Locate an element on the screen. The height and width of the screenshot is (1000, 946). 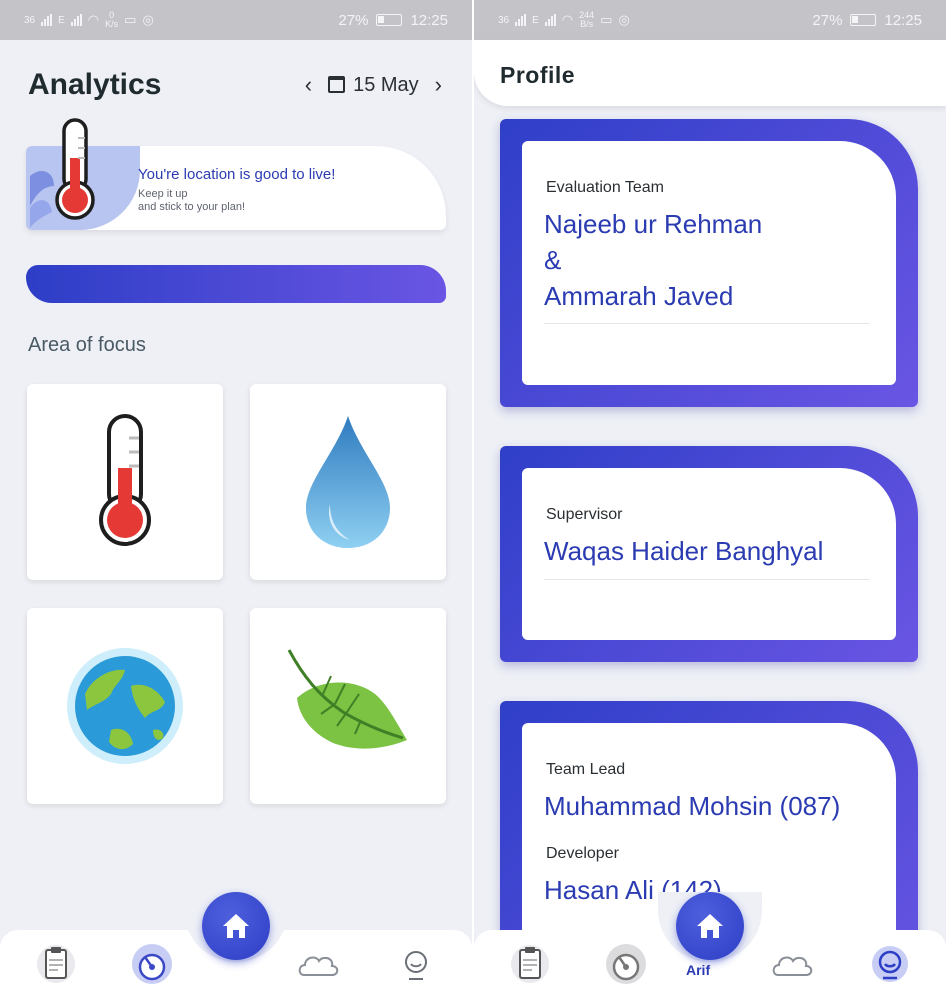
leaf-icon is located at coordinates (347, 699).